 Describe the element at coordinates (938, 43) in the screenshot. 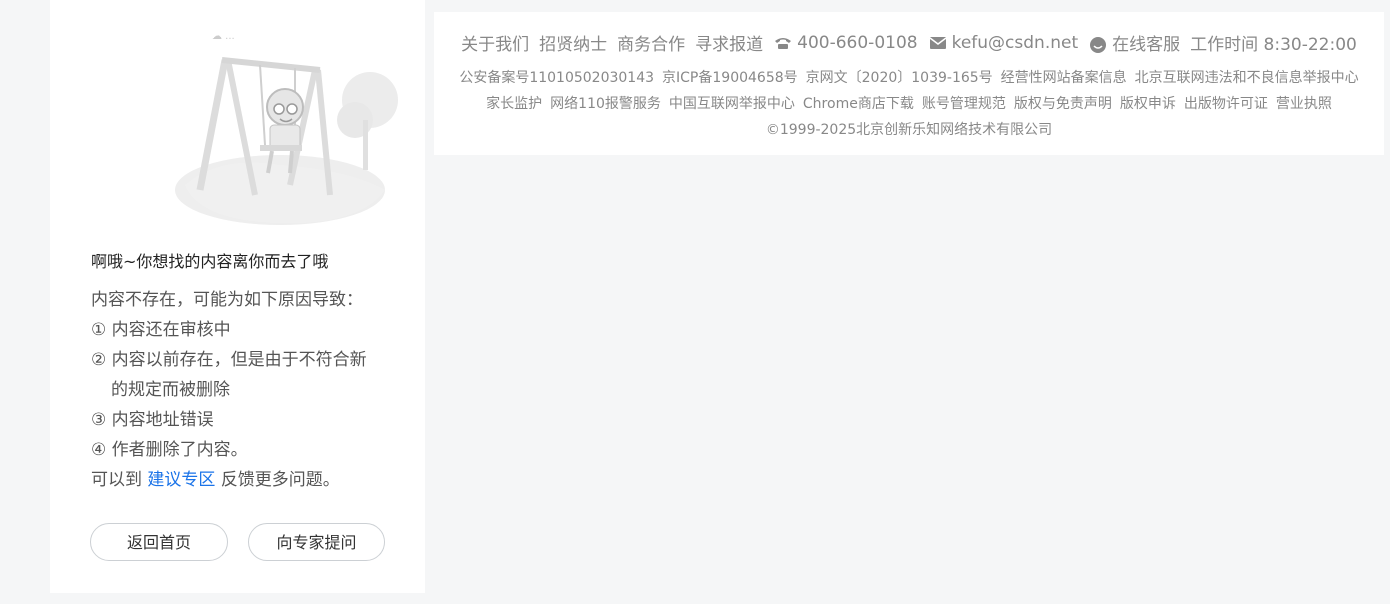

I see `email-icon` at that location.